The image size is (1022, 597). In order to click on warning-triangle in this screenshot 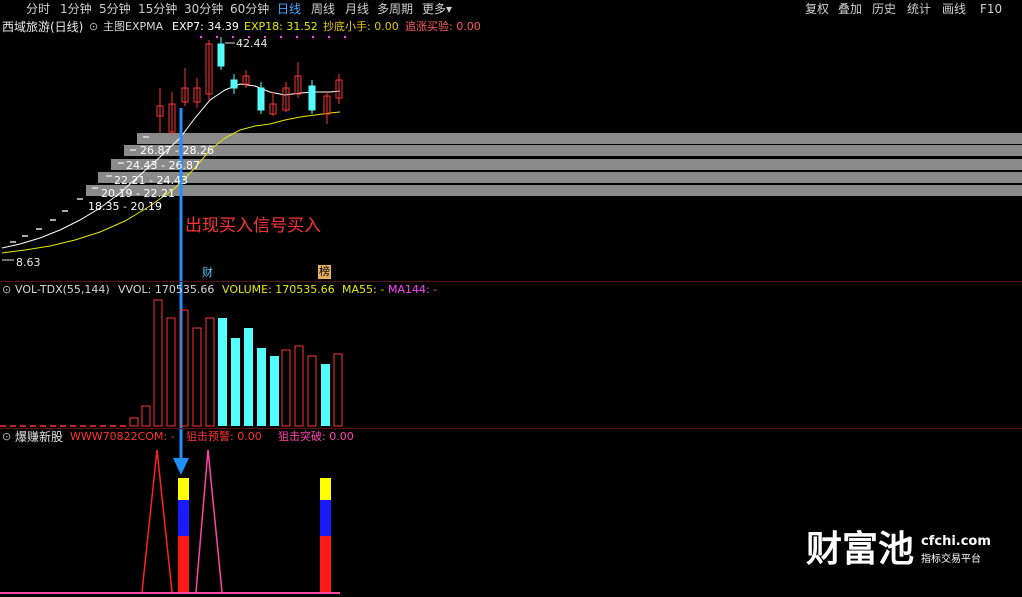, I will do `click(157, 521)`.